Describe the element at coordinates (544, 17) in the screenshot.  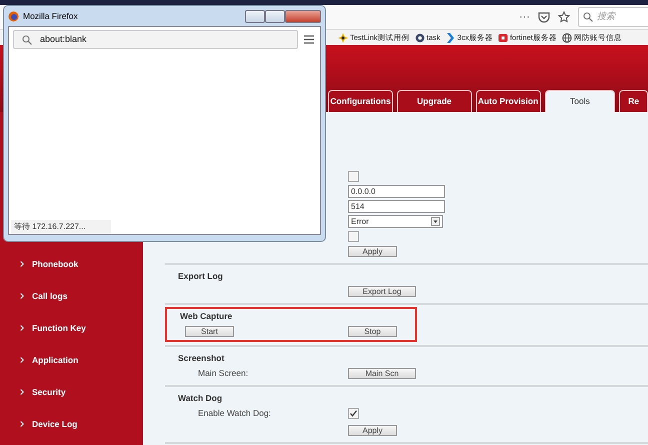
I see `pocket-icon` at that location.